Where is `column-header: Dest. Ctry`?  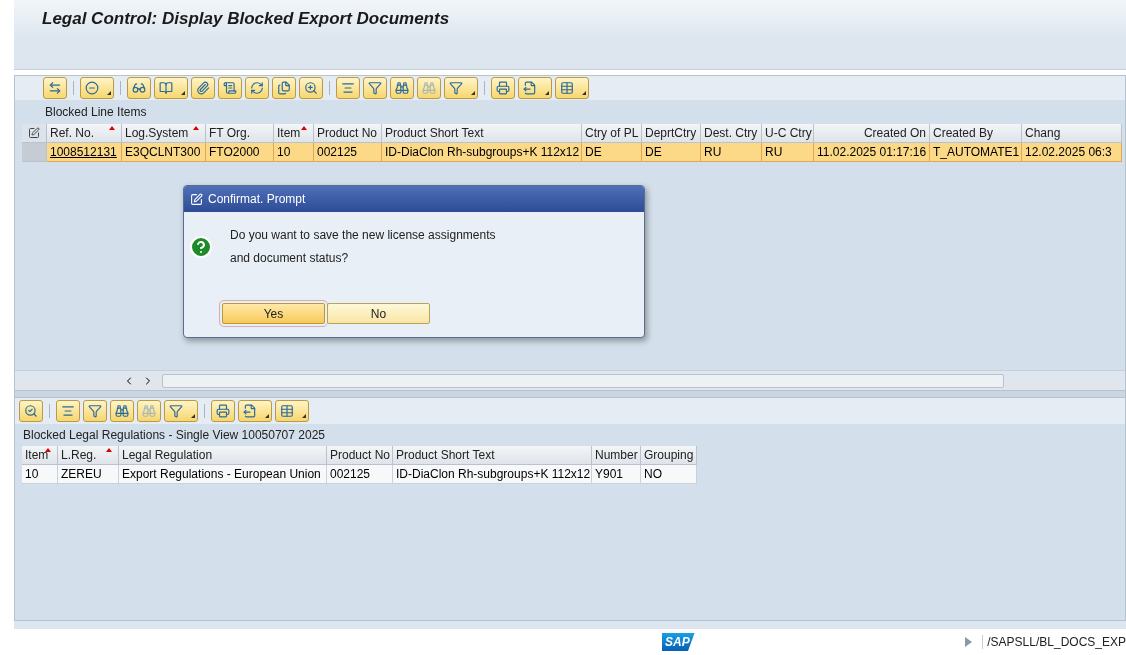
column-header: Dest. Ctry is located at coordinates (731, 133).